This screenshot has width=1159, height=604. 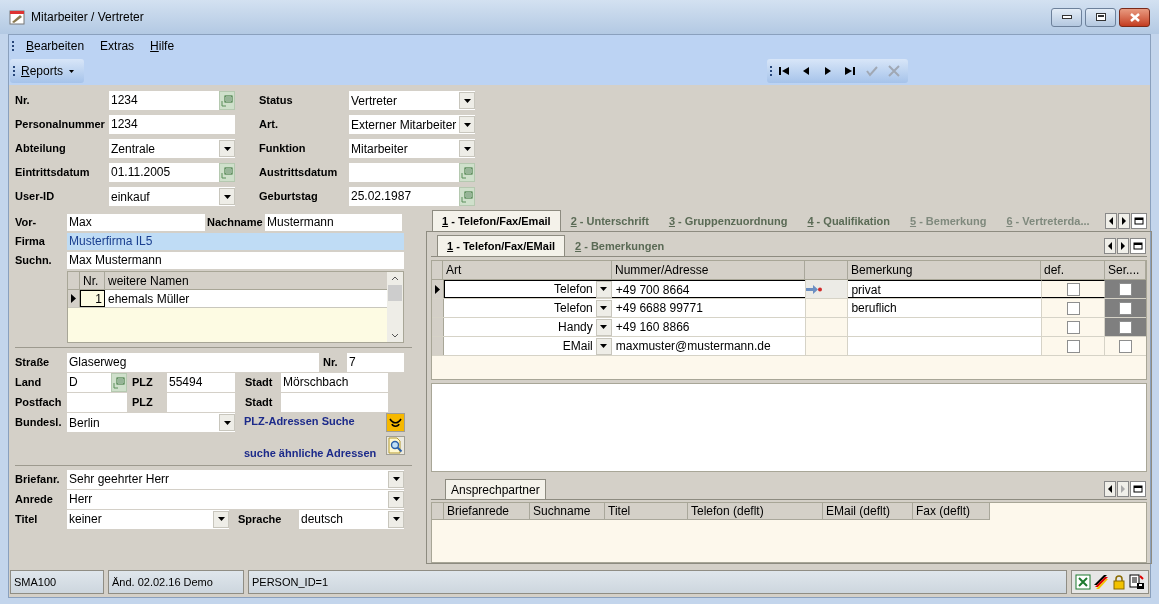 I want to click on text-field: 7, so click(x=375, y=362).